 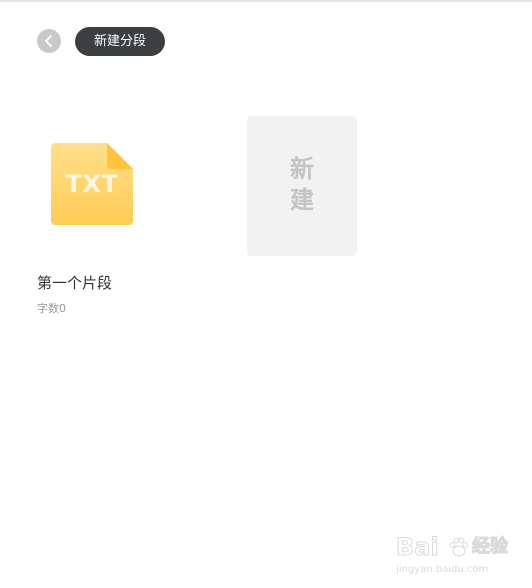 I want to click on file-card: TXT 第一个片段 字数0, so click(x=112, y=220).